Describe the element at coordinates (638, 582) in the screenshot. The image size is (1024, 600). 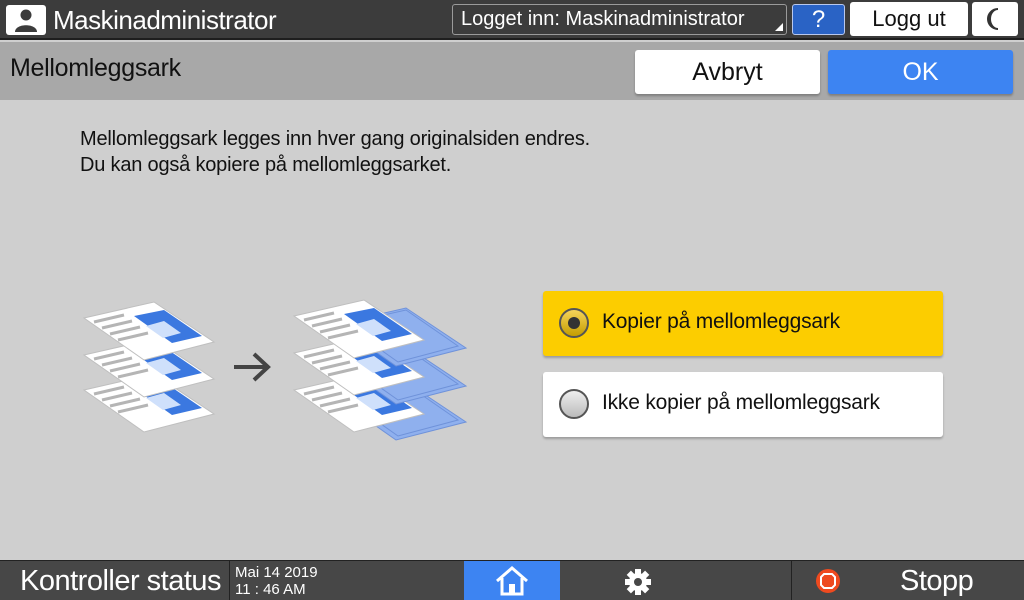
I see `gear-icon` at that location.